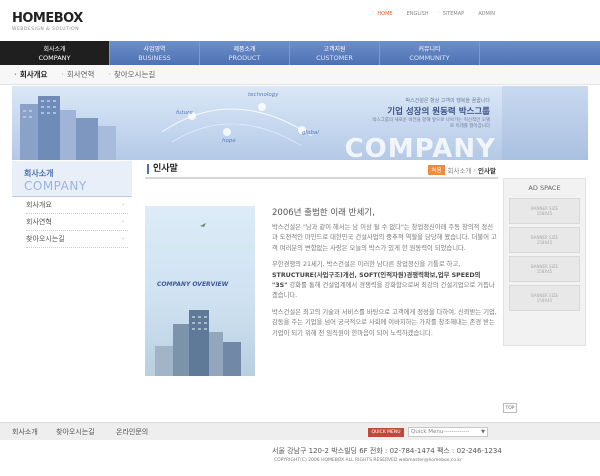 The image size is (600, 476). I want to click on quick-menu-value: Quick Menu-------------, so click(440, 432).